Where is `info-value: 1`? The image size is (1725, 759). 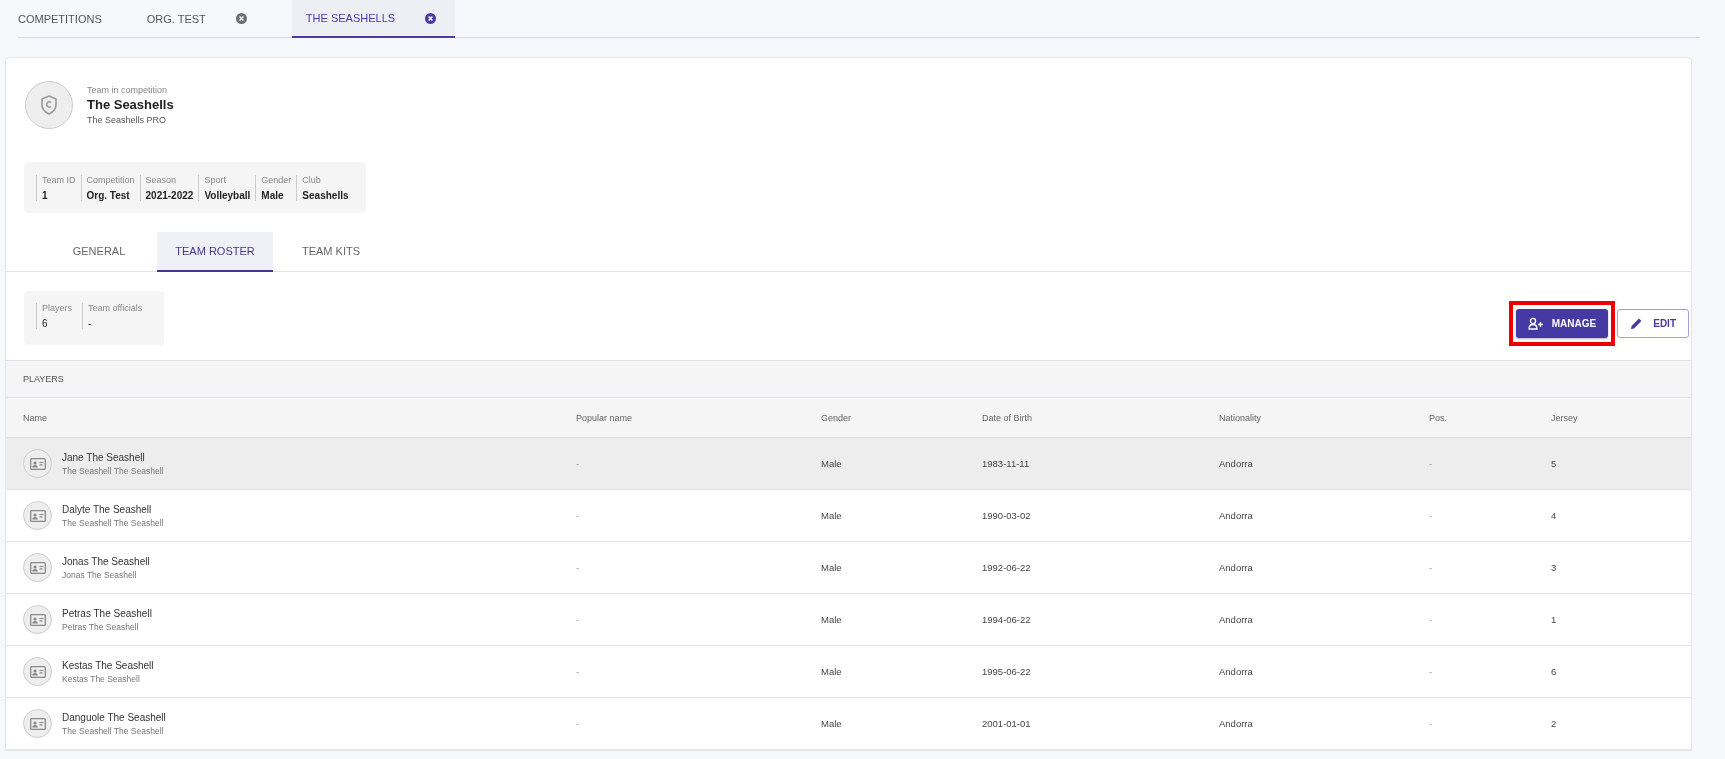
info-value: 1 is located at coordinates (45, 195).